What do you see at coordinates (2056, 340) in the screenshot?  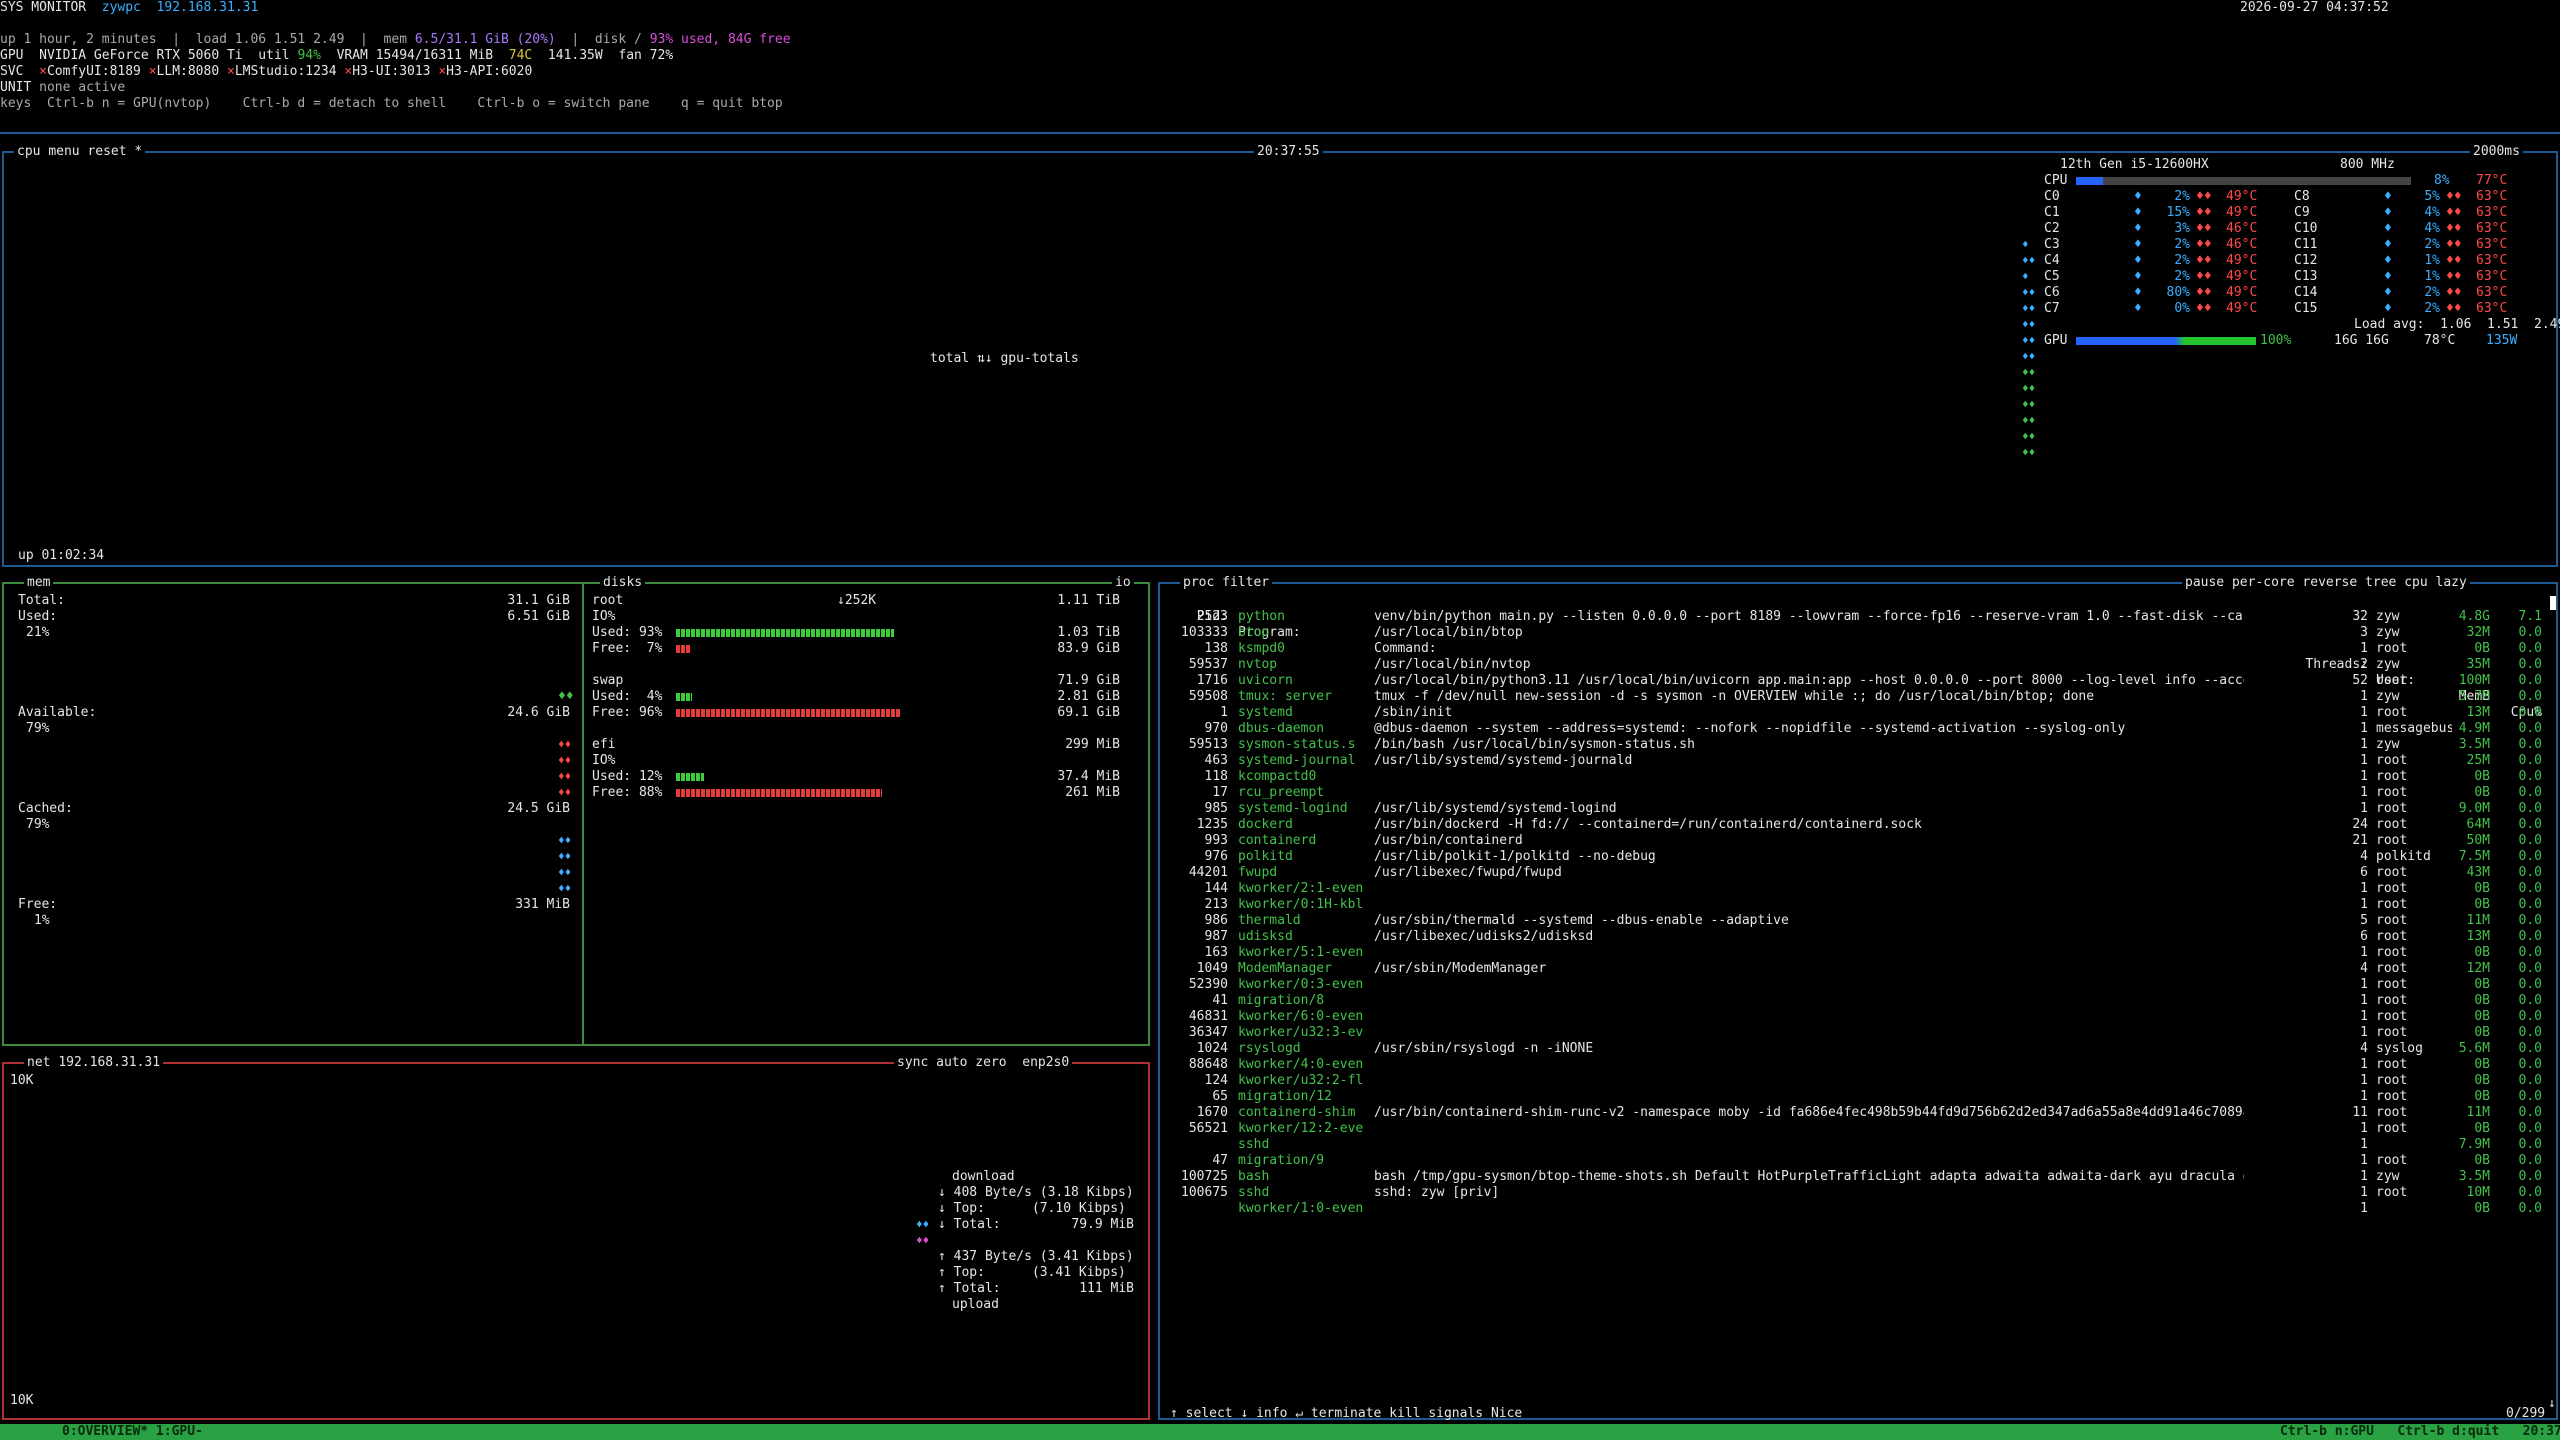 I see `gpu-label: GPU` at bounding box center [2056, 340].